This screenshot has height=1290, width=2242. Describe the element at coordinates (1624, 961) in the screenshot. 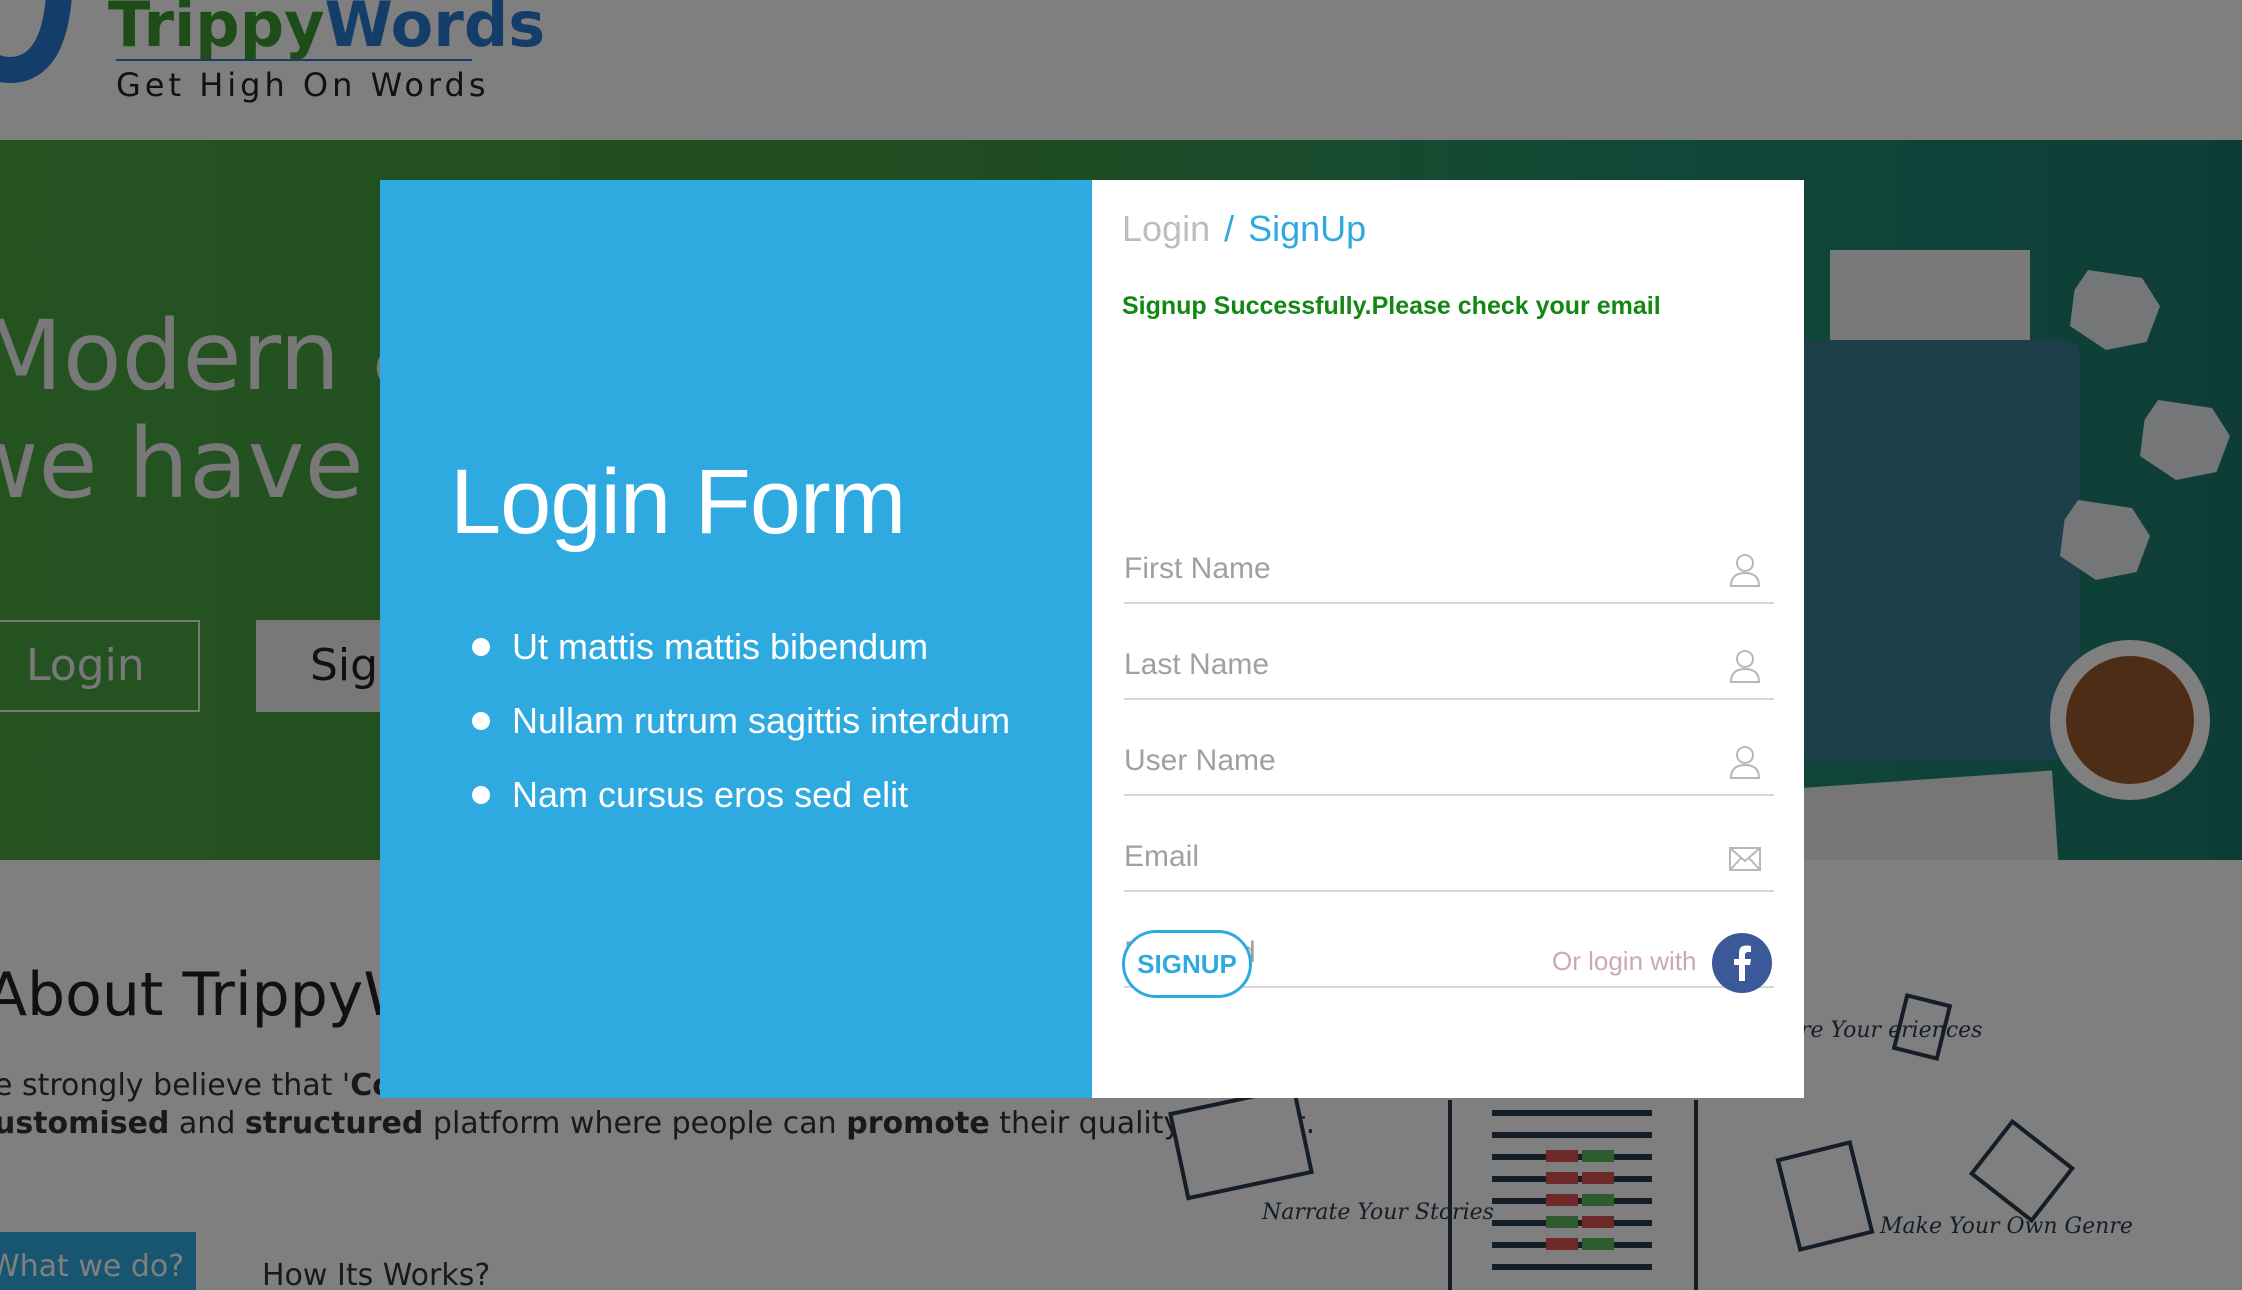

I see `or-login-with-label: Or login with` at that location.